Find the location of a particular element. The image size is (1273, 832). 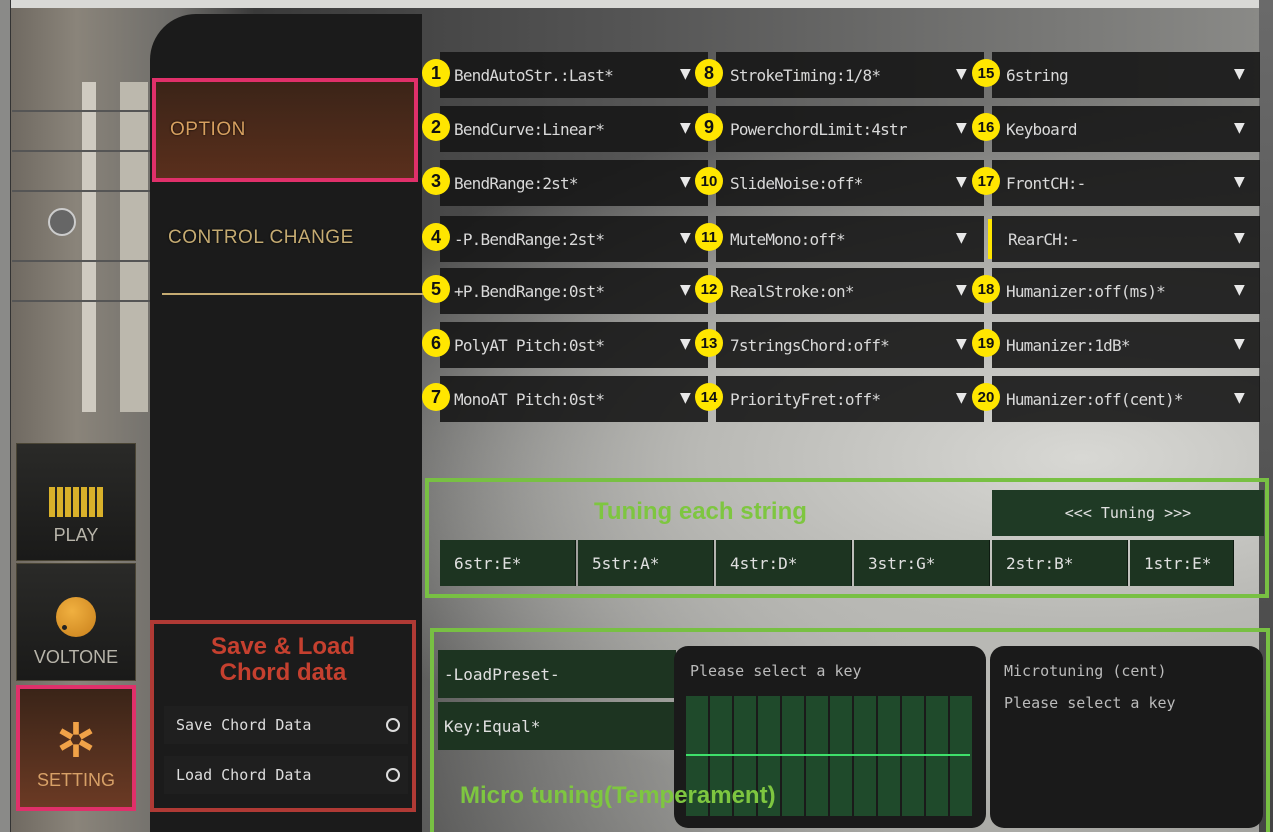

cent-prompt: Please select a key is located at coordinates (1090, 703).